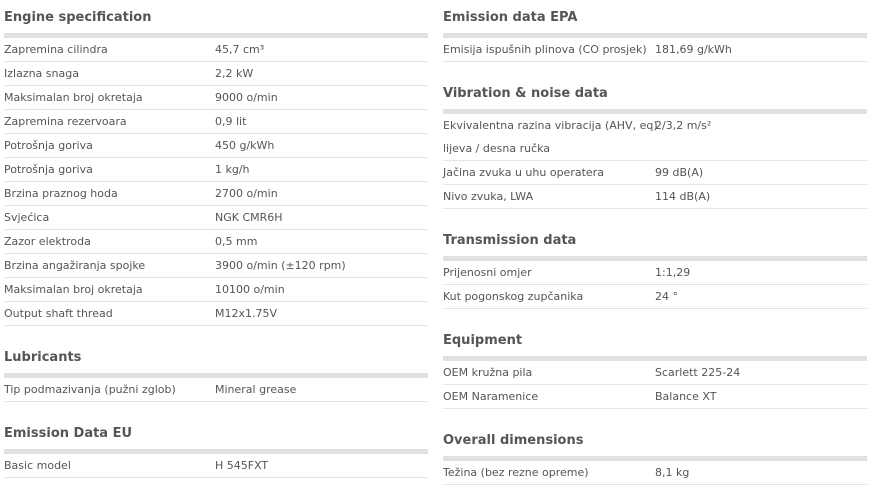  What do you see at coordinates (216, 447) in the screenshot?
I see `section-emission-data-eu: Emission Data EU Basic model H 545FXT` at bounding box center [216, 447].